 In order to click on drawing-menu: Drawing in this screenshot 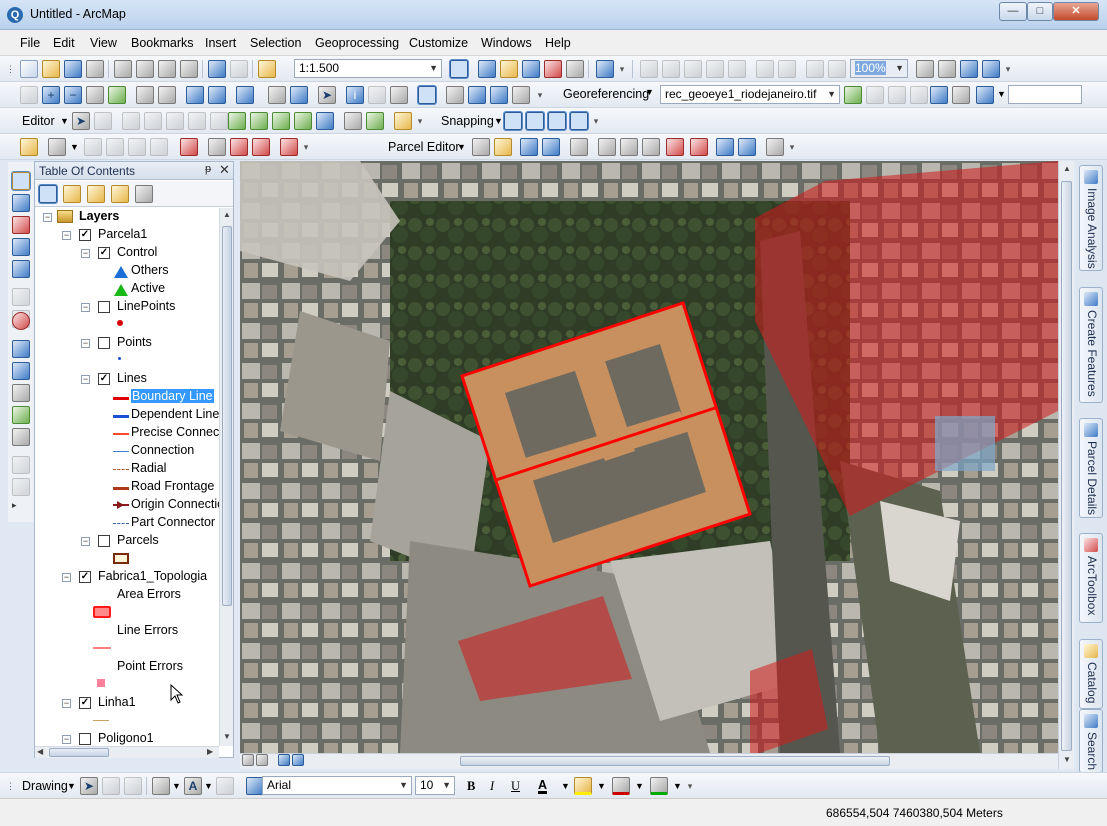, I will do `click(45, 786)`.